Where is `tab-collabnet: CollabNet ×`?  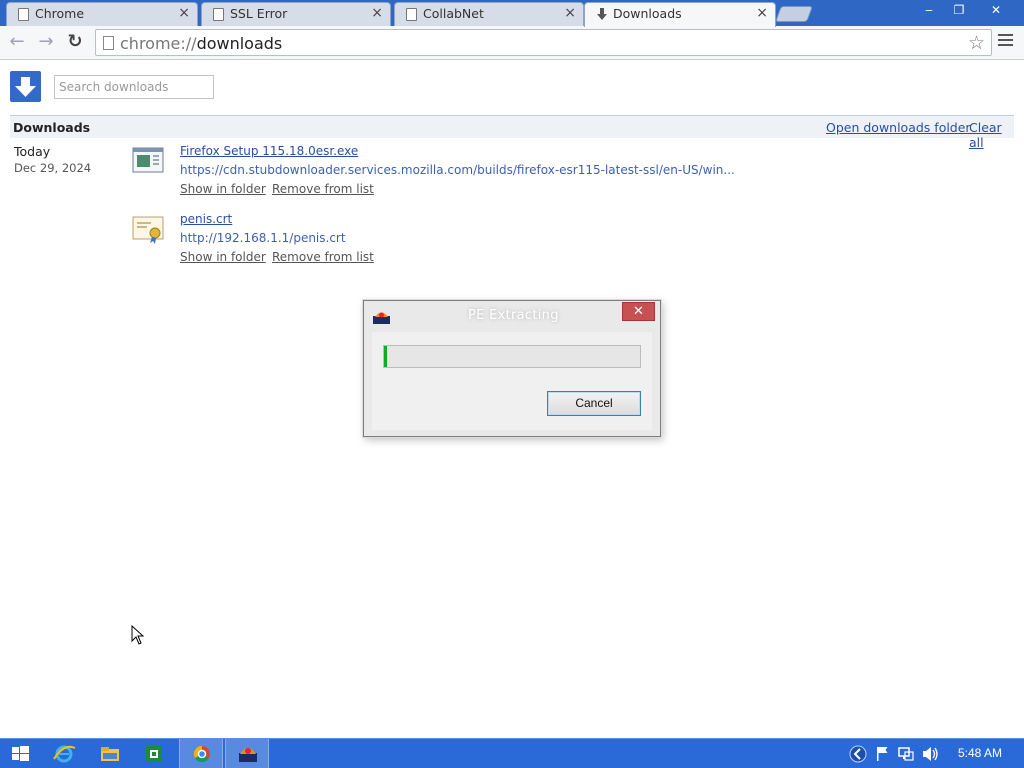 tab-collabnet: CollabNet × is located at coordinates (489, 14).